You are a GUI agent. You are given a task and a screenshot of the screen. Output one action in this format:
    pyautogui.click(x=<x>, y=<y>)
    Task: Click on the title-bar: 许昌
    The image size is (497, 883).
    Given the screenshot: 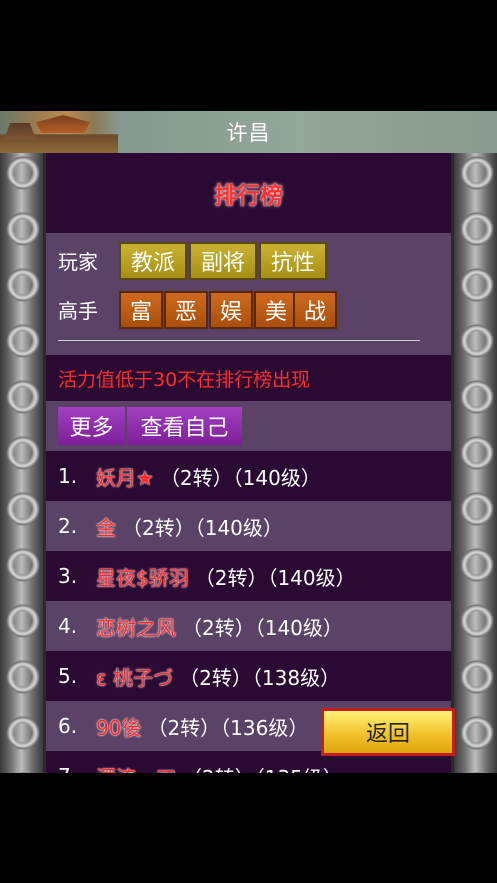 What is the action you would take?
    pyautogui.click(x=248, y=132)
    